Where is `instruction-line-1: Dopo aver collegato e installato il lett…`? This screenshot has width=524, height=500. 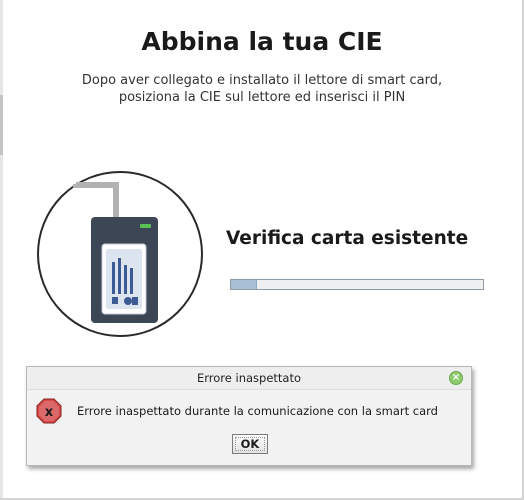 instruction-line-1: Dopo aver collegato e installato il lett… is located at coordinates (262, 80).